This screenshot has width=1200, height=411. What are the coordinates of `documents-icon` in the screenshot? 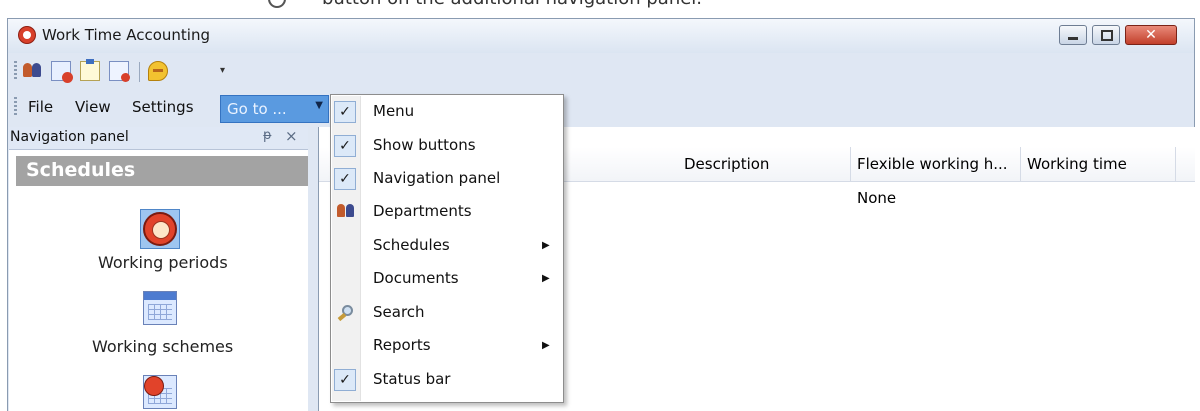 It's located at (90, 70).